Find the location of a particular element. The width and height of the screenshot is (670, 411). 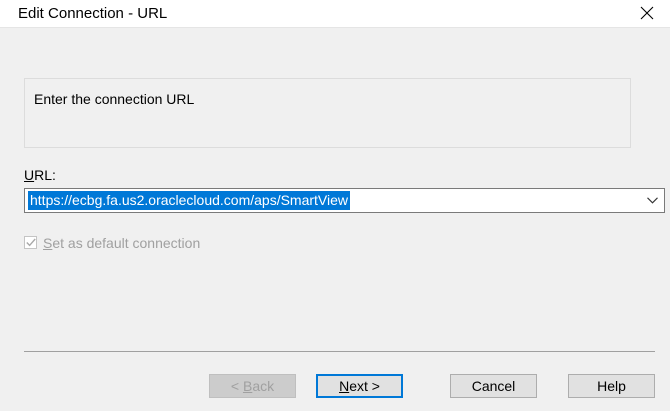

close-icon is located at coordinates (647, 13).